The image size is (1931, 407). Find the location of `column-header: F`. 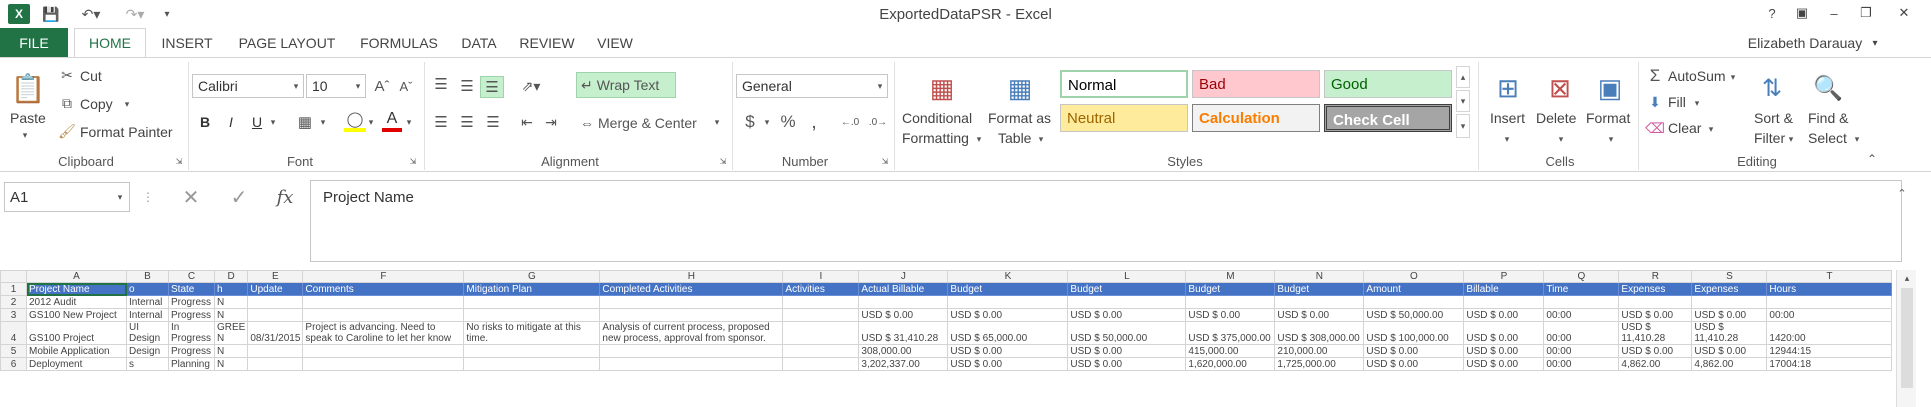

column-header: F is located at coordinates (383, 276).